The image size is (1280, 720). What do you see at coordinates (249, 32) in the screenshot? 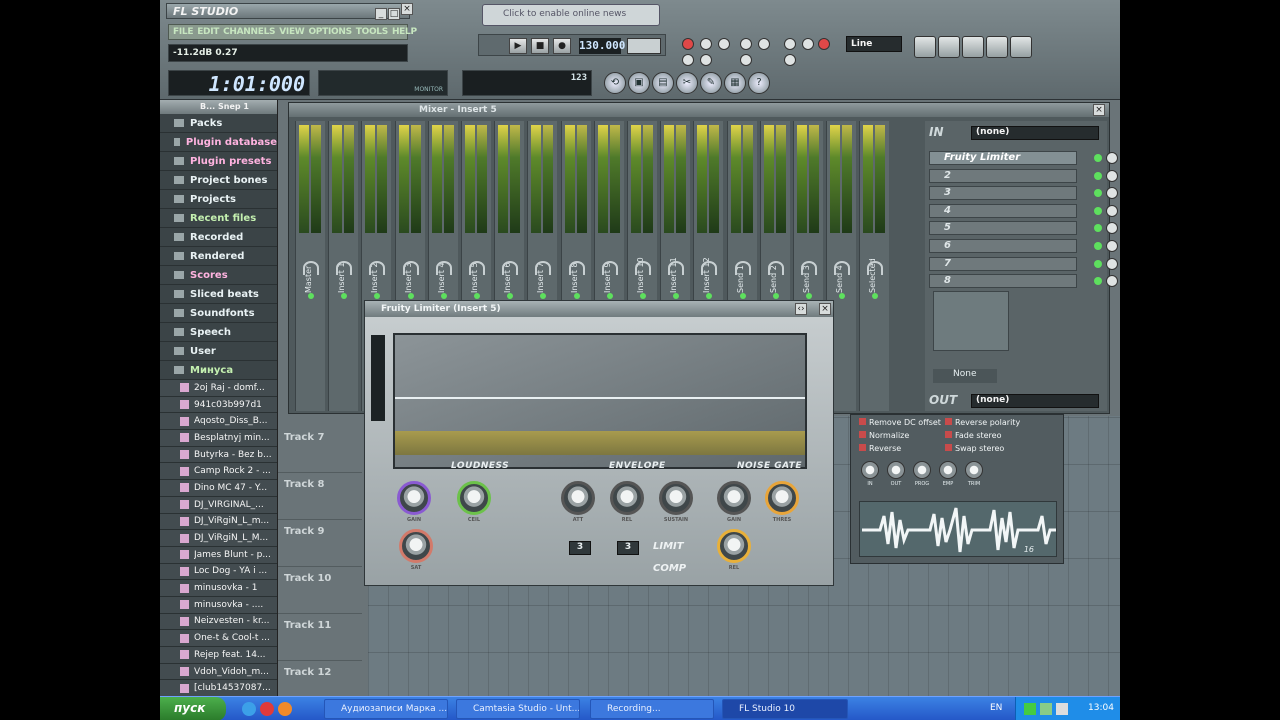
I see `menu-channels: CHANNELS` at bounding box center [249, 32].